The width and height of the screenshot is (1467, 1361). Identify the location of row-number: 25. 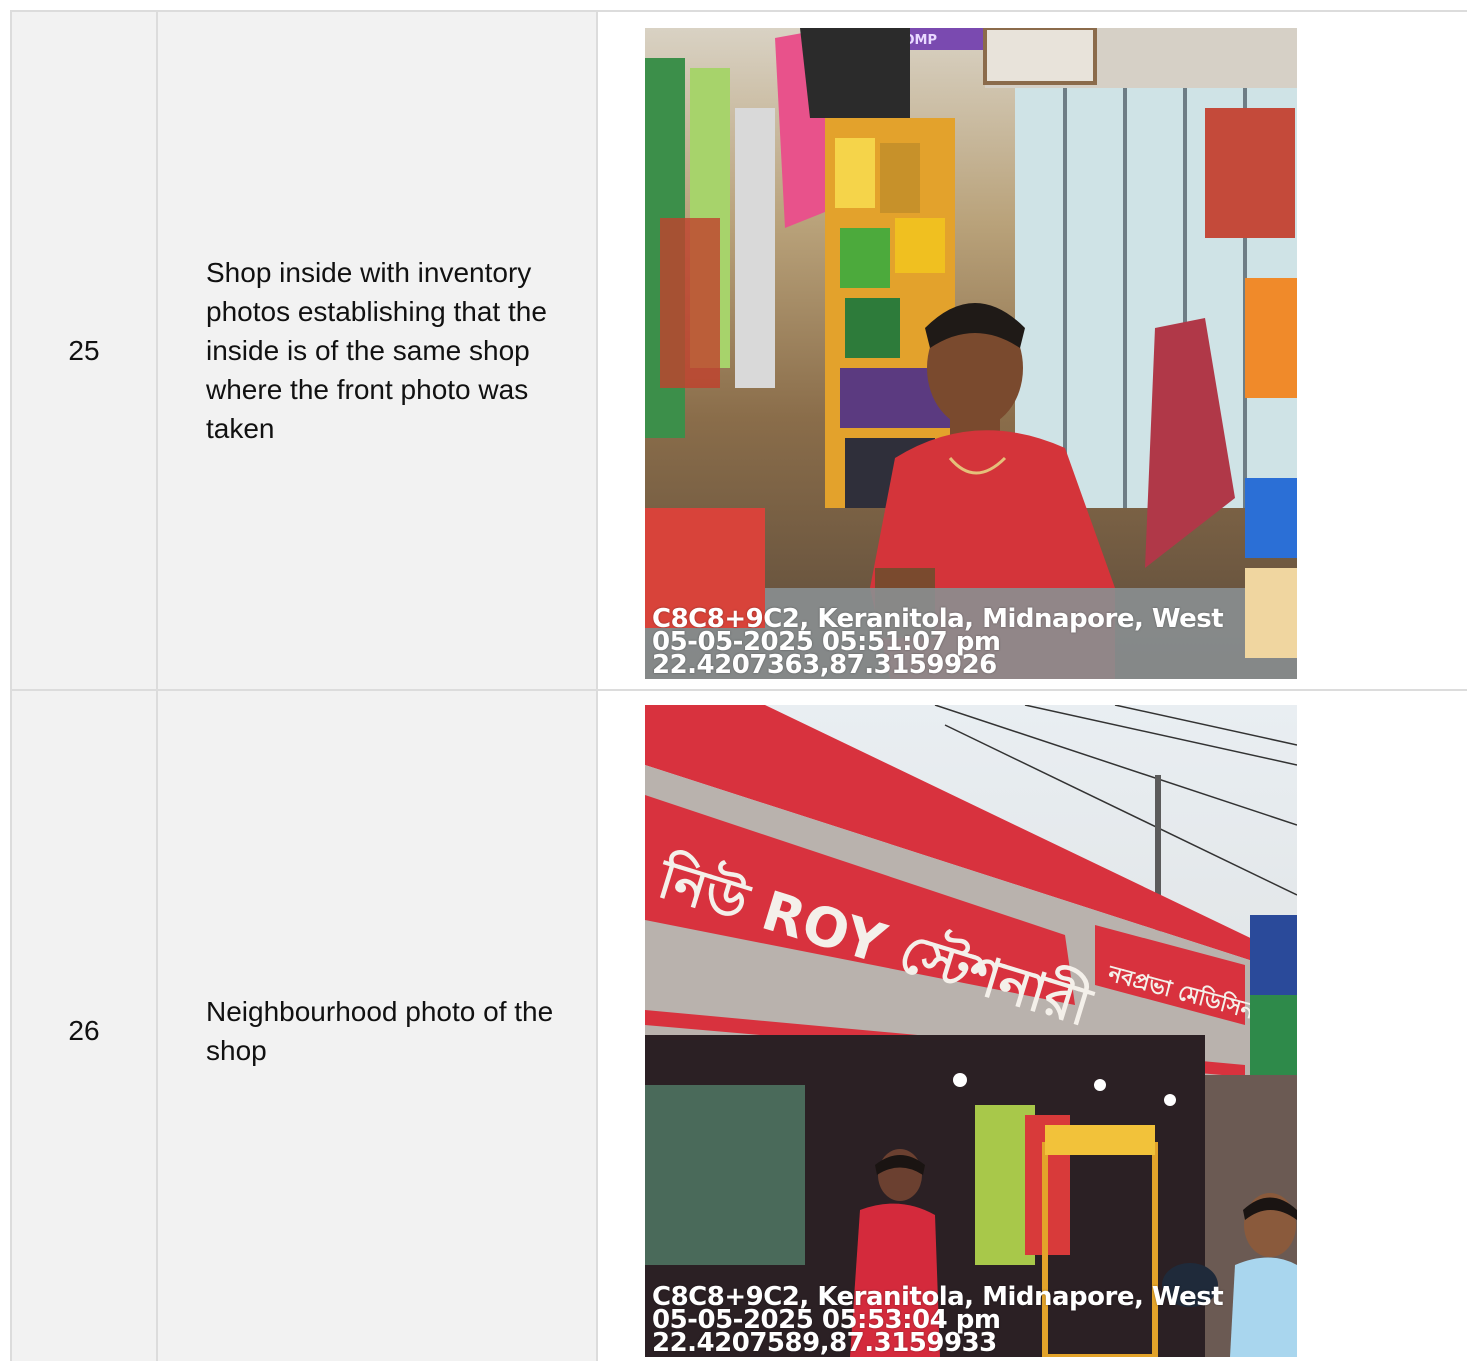
(84, 350).